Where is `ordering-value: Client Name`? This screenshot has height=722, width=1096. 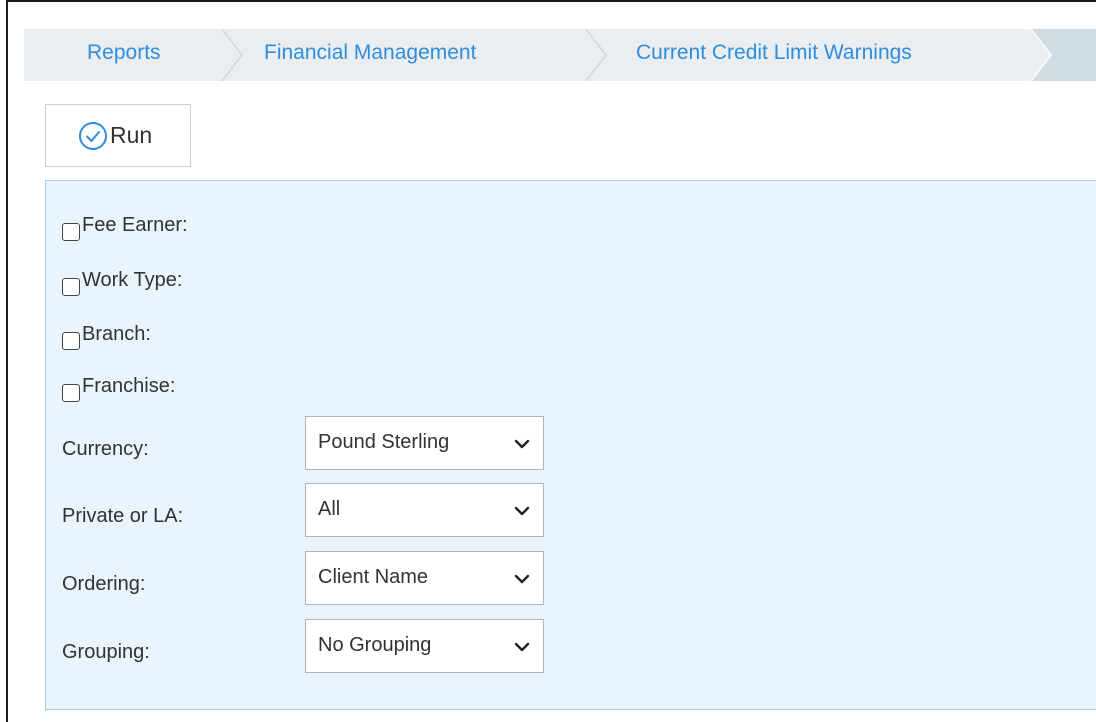 ordering-value: Client Name is located at coordinates (373, 577).